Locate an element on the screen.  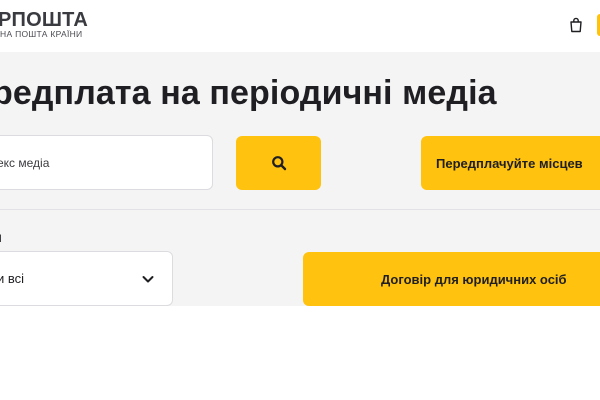
search-field is located at coordinates (106, 162).